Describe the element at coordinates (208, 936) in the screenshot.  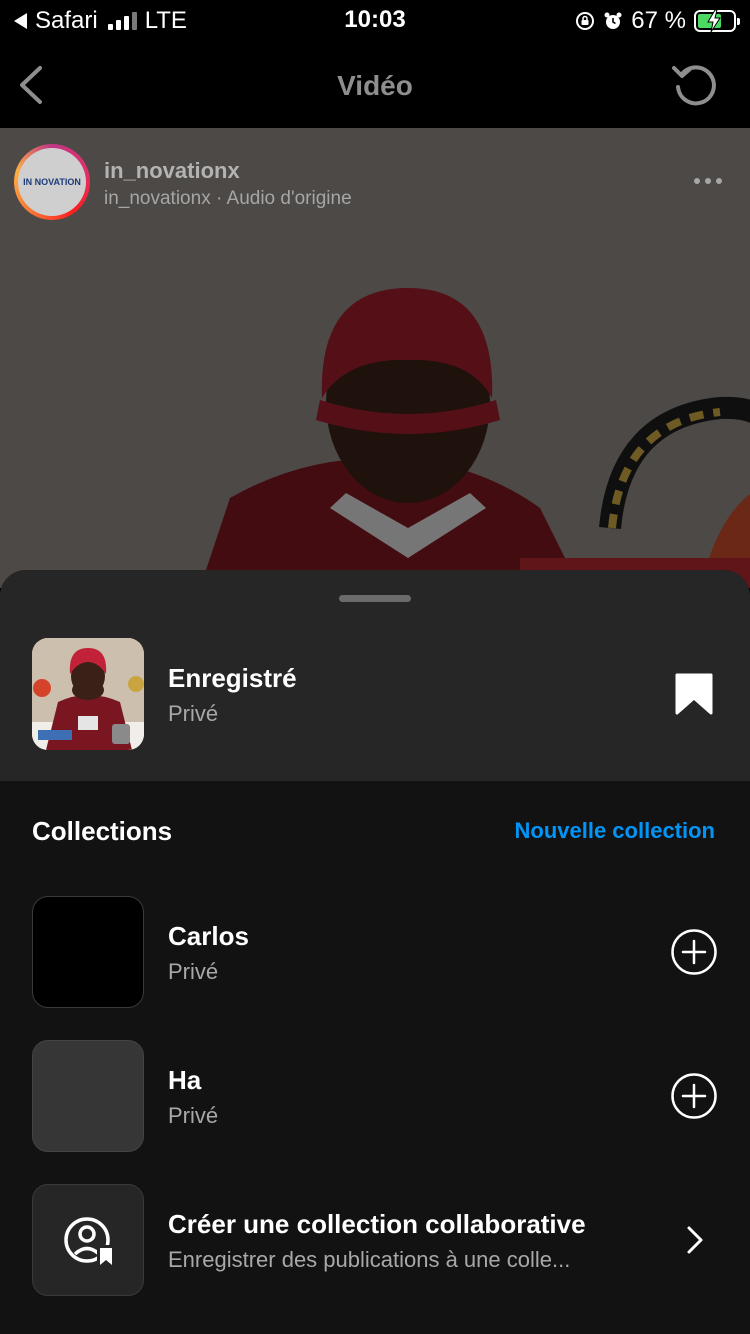
I see `collection-title: Carlos` at that location.